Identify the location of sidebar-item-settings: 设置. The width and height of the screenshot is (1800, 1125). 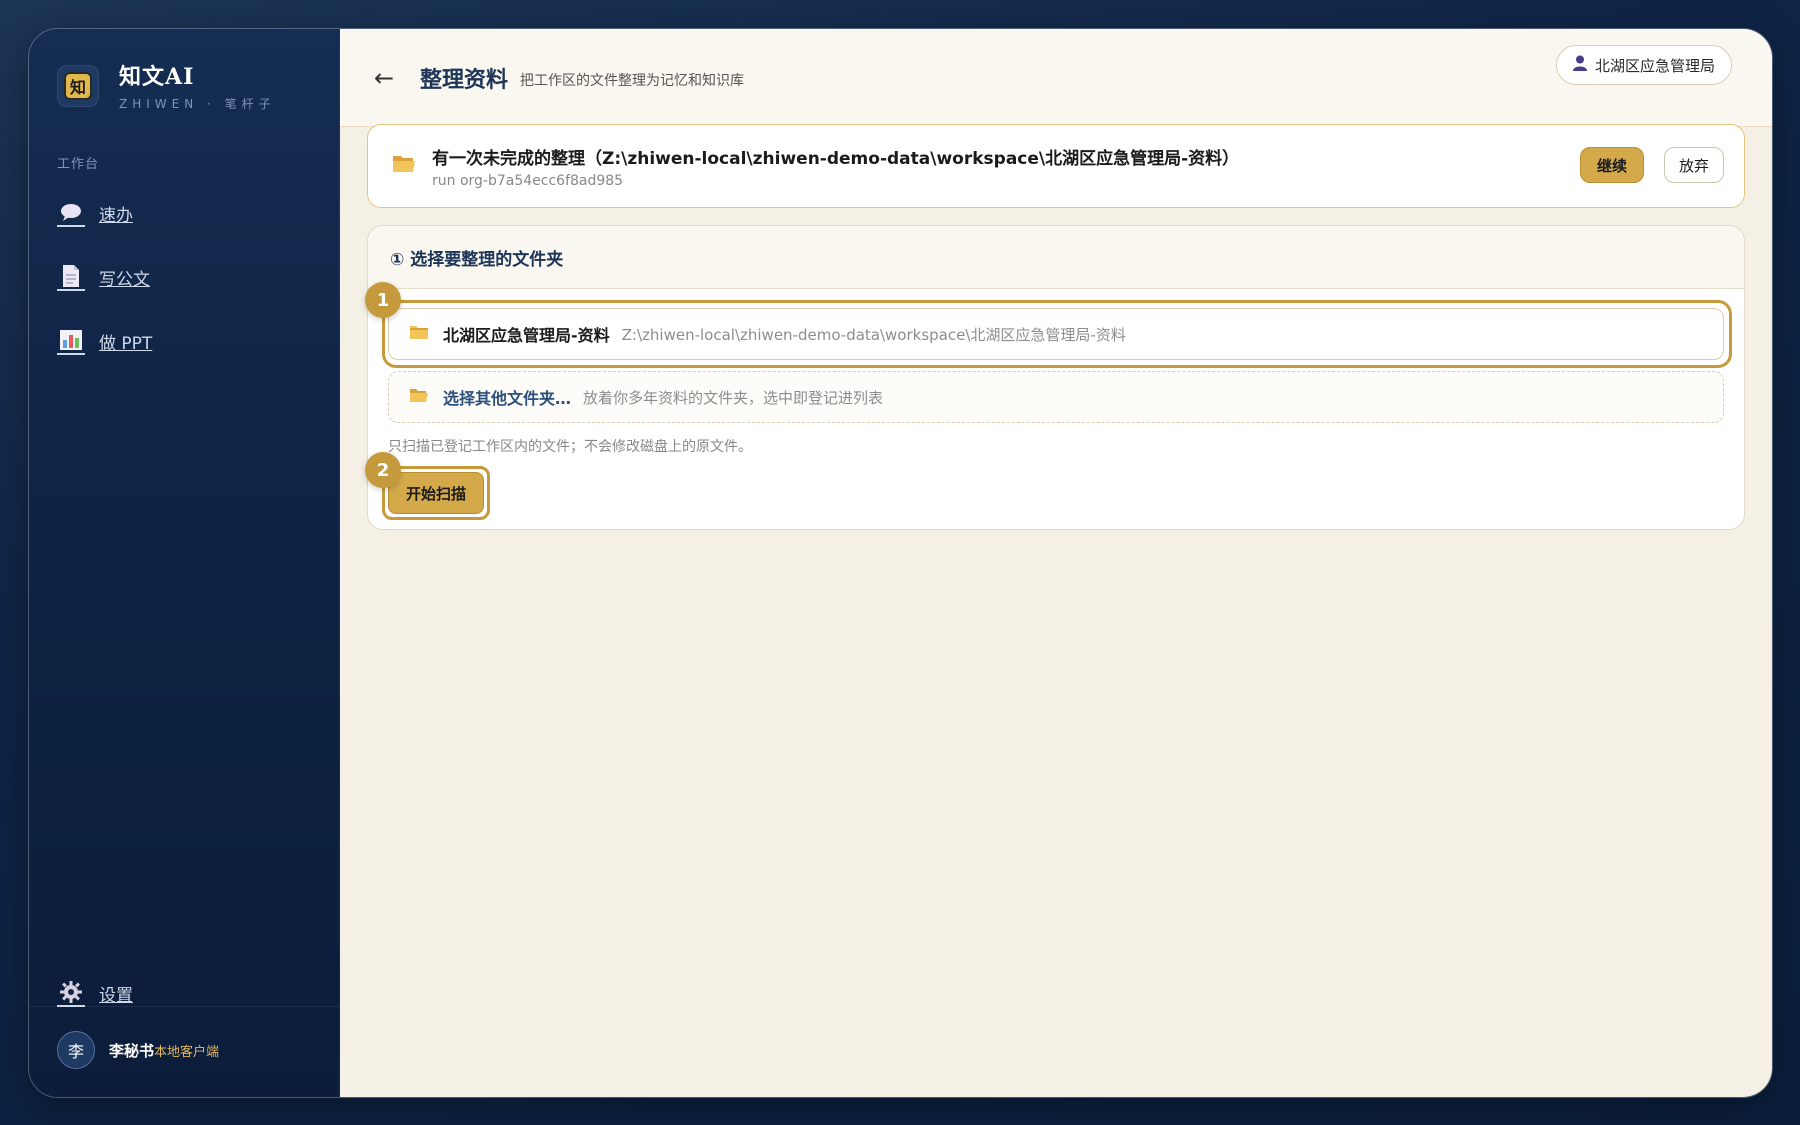
(95, 993).